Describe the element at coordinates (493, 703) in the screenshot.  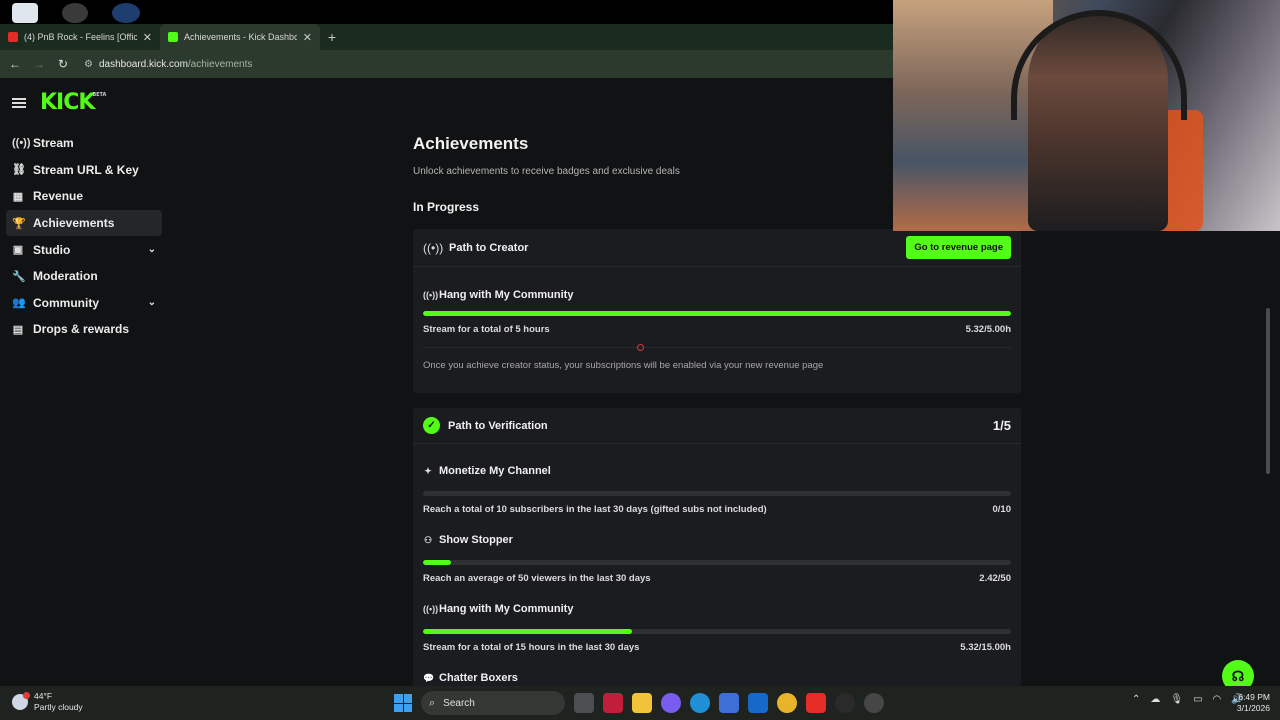
I see `taskbar-search: ⌕ Search` at that location.